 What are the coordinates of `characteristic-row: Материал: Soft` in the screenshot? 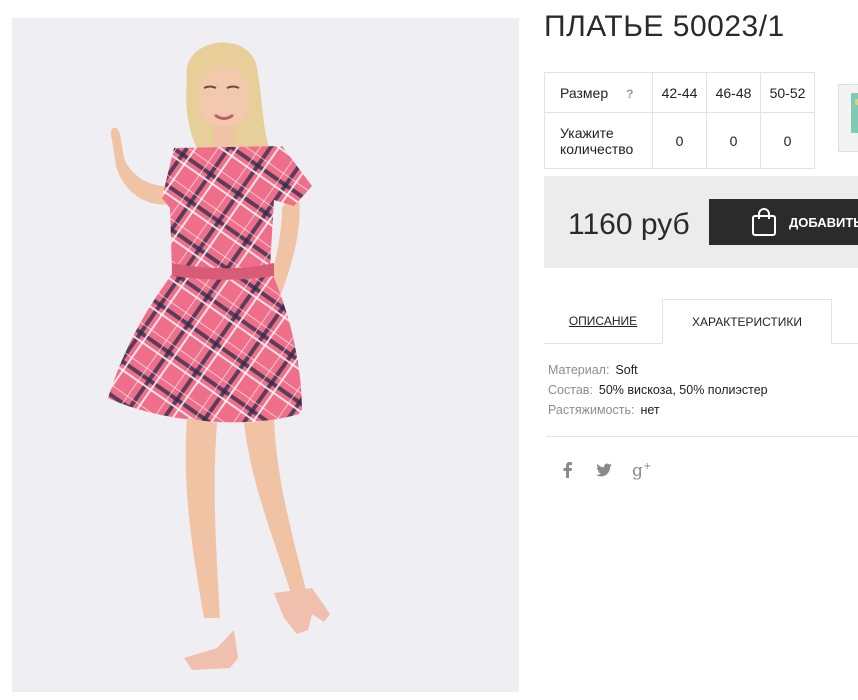 It's located at (658, 370).